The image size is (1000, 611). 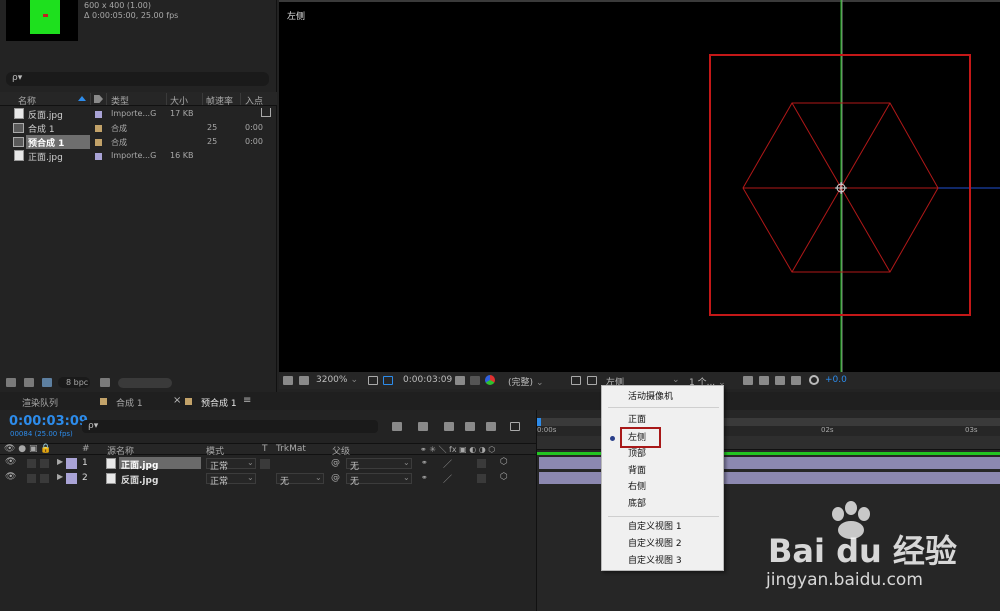 What do you see at coordinates (515, 426) in the screenshot?
I see `graph-editor-icon` at bounding box center [515, 426].